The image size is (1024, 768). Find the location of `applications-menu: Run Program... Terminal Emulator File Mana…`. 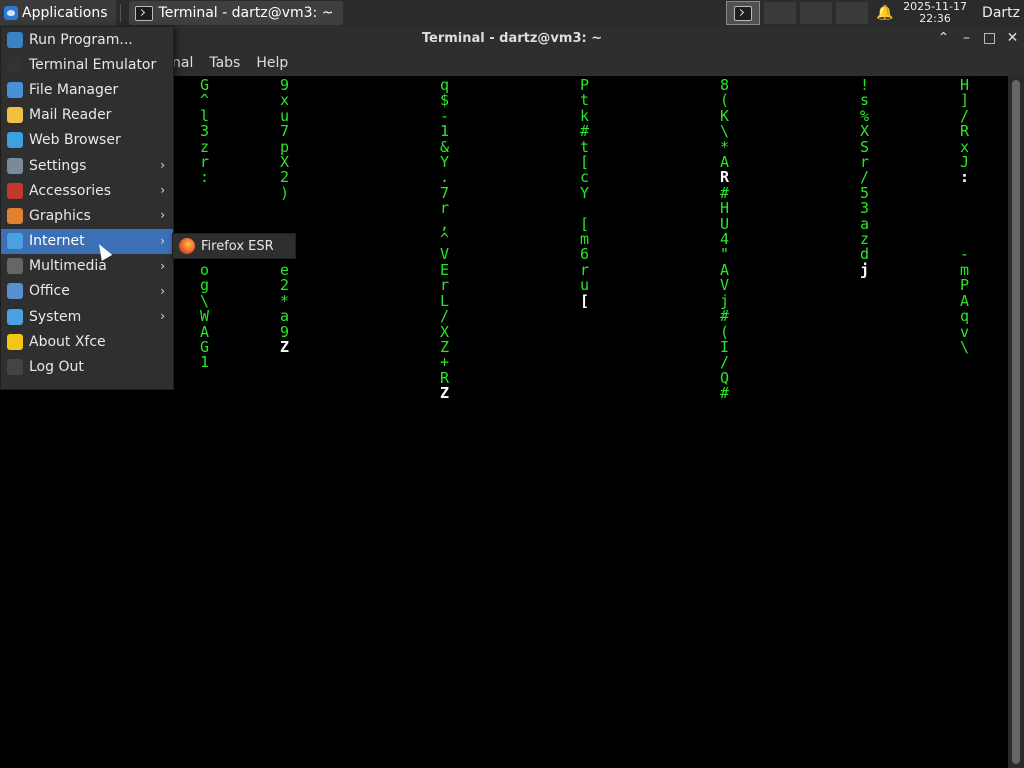

applications-menu: Run Program... Terminal Emulator File Mana… is located at coordinates (87, 208).